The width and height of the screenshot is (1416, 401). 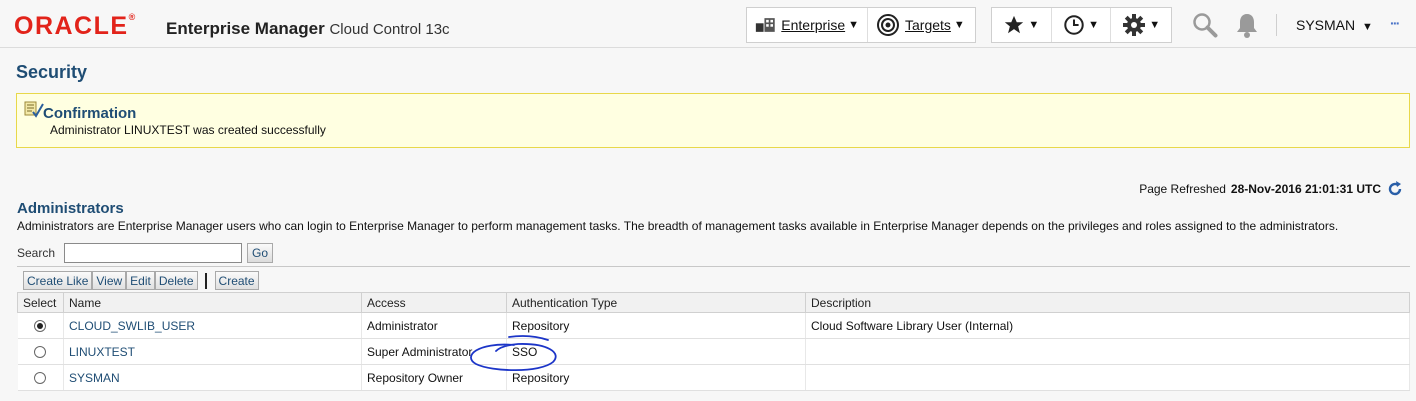 I want to click on admin-name-link: SYSMAN, so click(x=94, y=378).